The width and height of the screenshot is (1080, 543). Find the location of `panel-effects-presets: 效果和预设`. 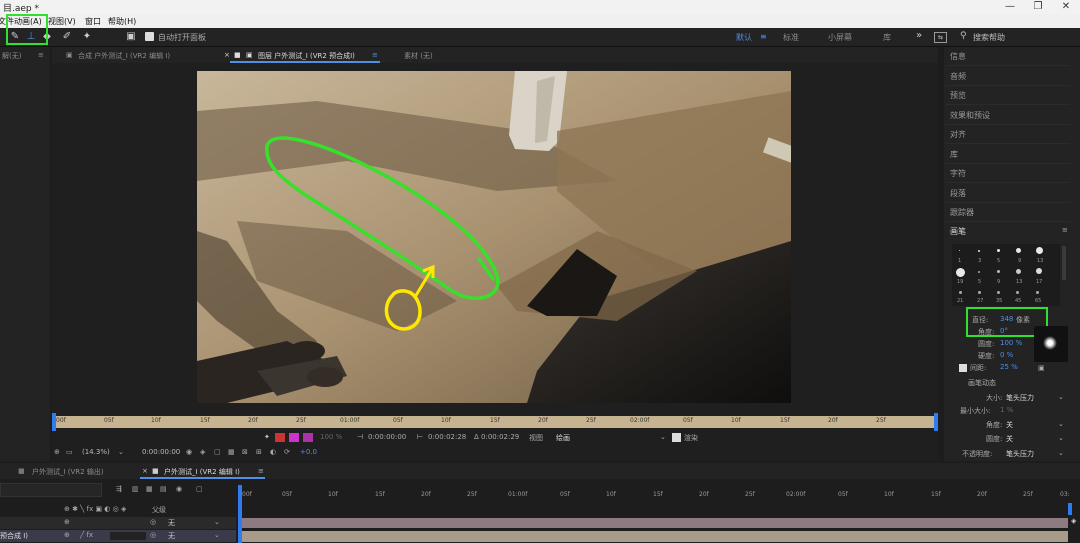

panel-effects-presets: 效果和预设 is located at coordinates (1010, 115).